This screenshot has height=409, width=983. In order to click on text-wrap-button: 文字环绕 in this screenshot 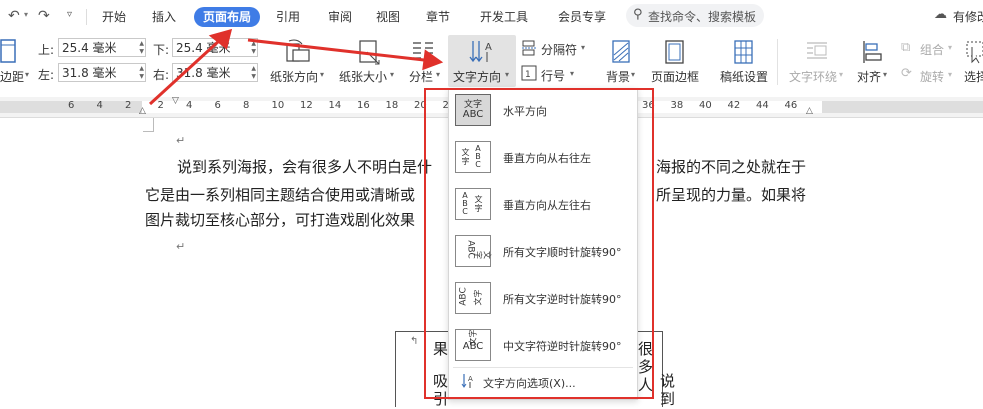, I will do `click(813, 77)`.